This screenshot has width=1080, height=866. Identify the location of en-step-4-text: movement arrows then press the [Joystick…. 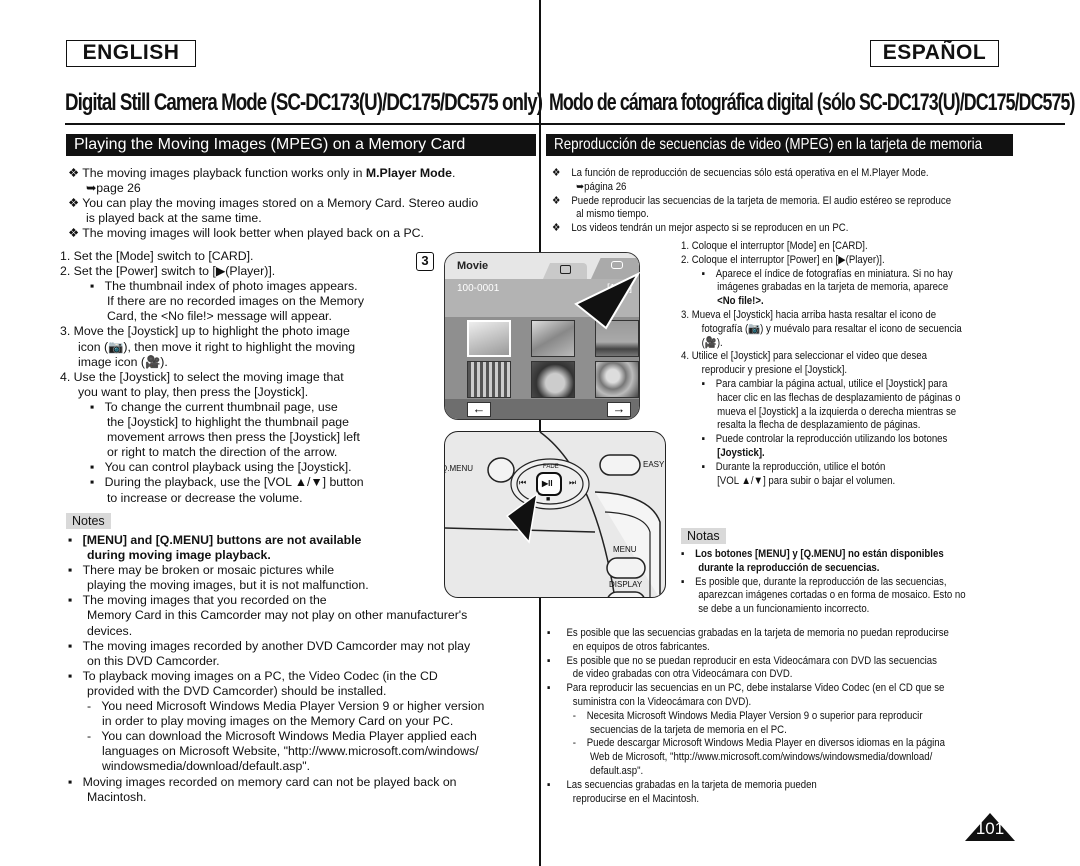
(233, 437).